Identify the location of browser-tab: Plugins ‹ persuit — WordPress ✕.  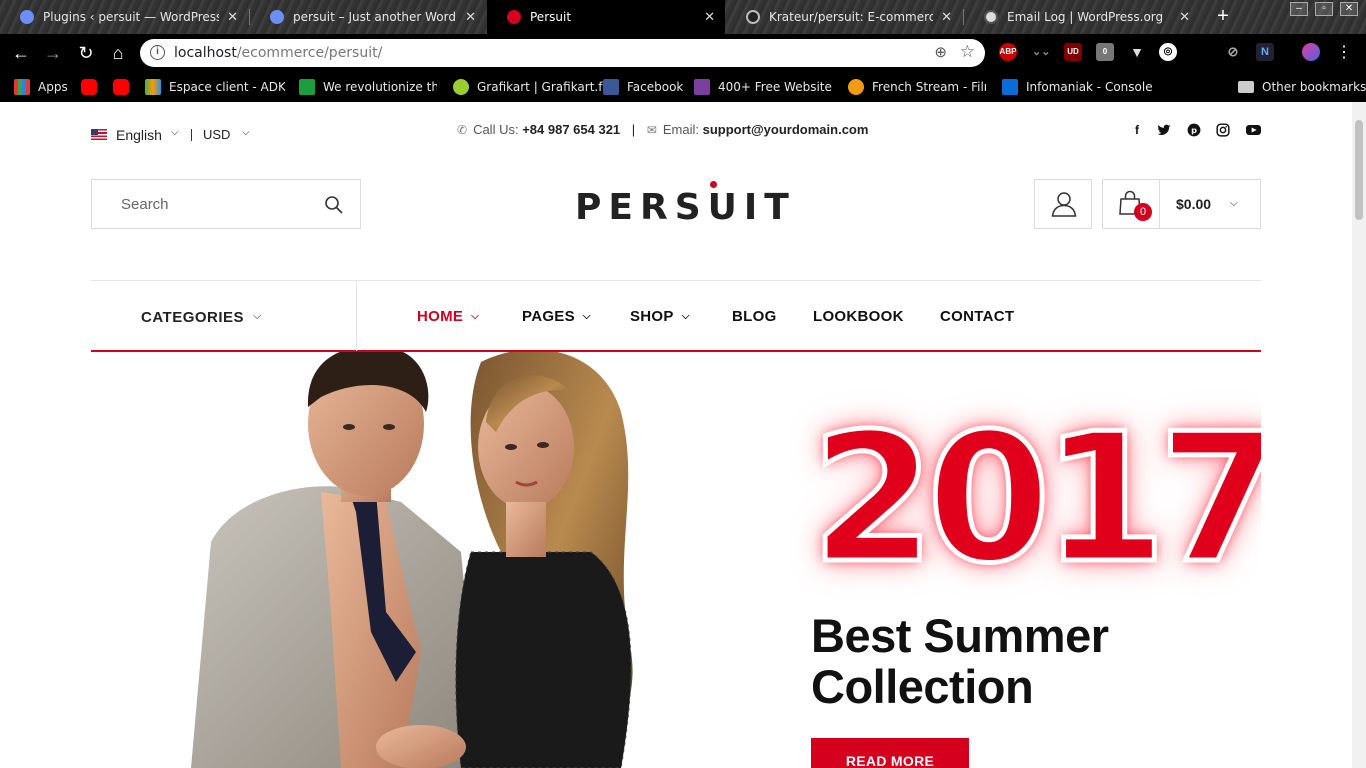
(124, 17).